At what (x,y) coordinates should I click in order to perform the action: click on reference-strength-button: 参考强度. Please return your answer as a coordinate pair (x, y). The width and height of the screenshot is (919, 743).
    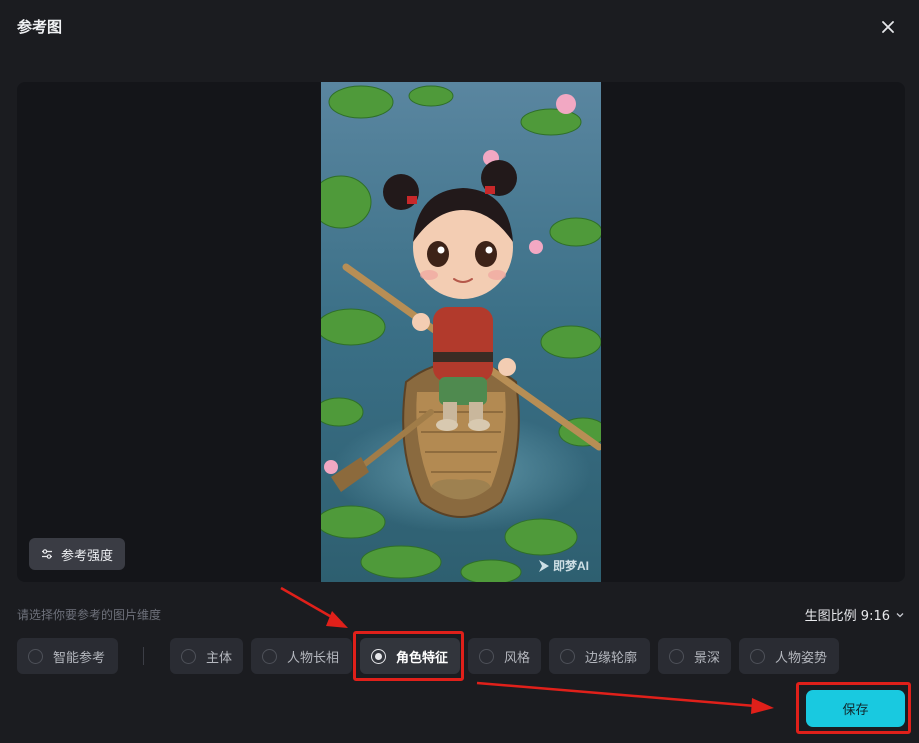
    Looking at the image, I should click on (77, 554).